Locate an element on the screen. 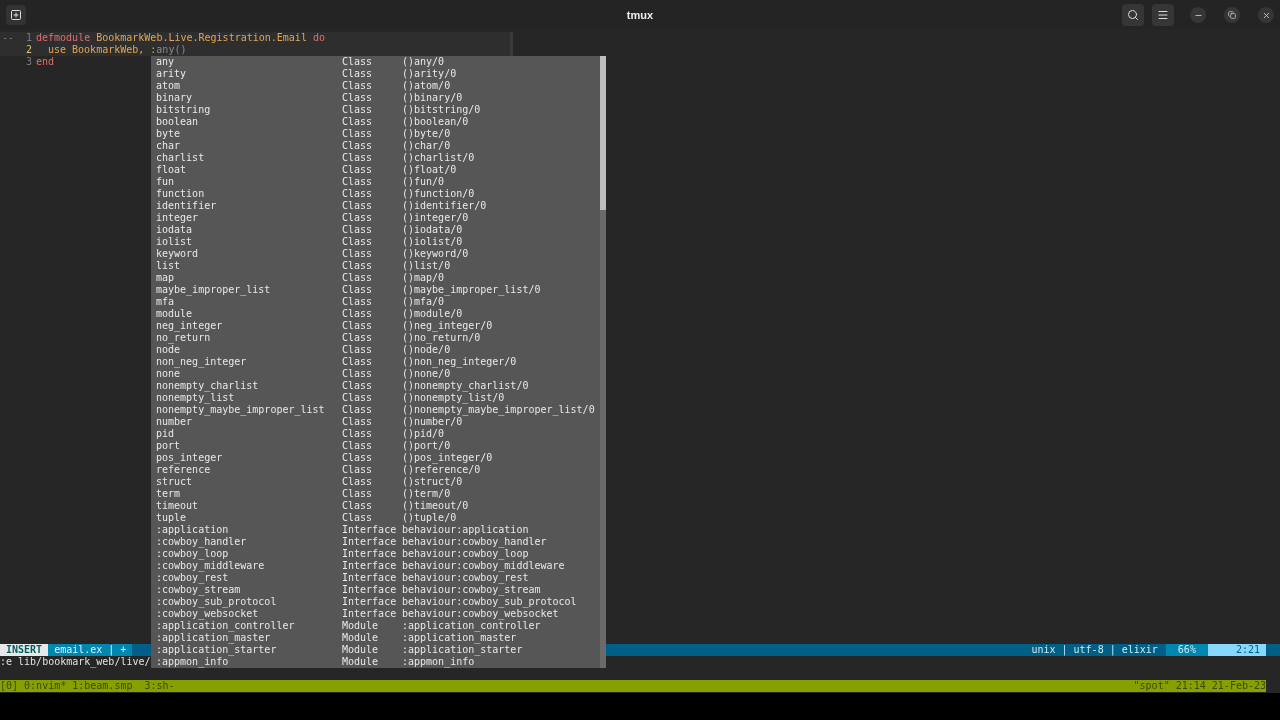 Image resolution: width=1280 pixels, height=720 pixels. line-number: 3 is located at coordinates (28, 62).